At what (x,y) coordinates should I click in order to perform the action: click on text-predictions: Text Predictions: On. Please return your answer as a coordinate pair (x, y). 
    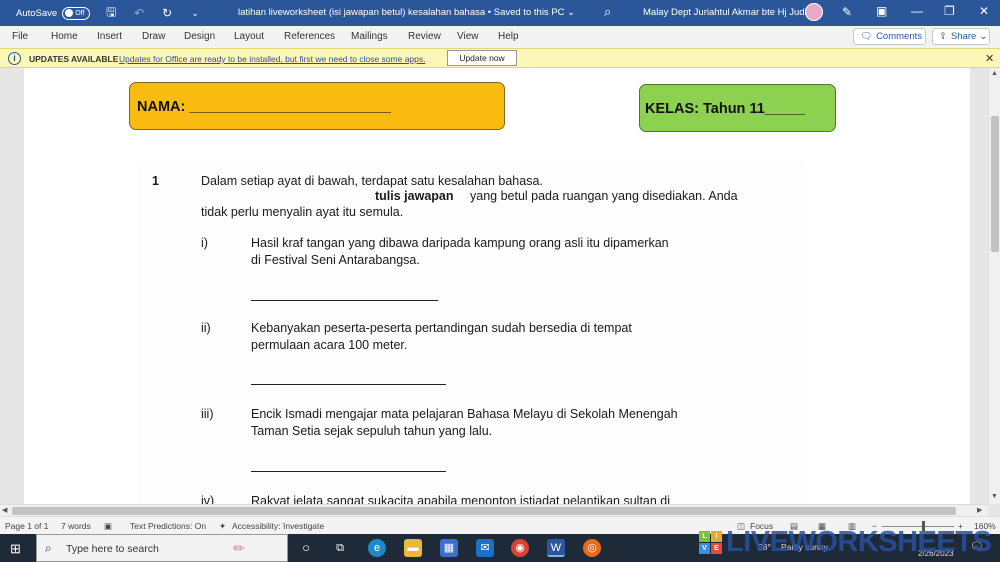
    Looking at the image, I should click on (168, 526).